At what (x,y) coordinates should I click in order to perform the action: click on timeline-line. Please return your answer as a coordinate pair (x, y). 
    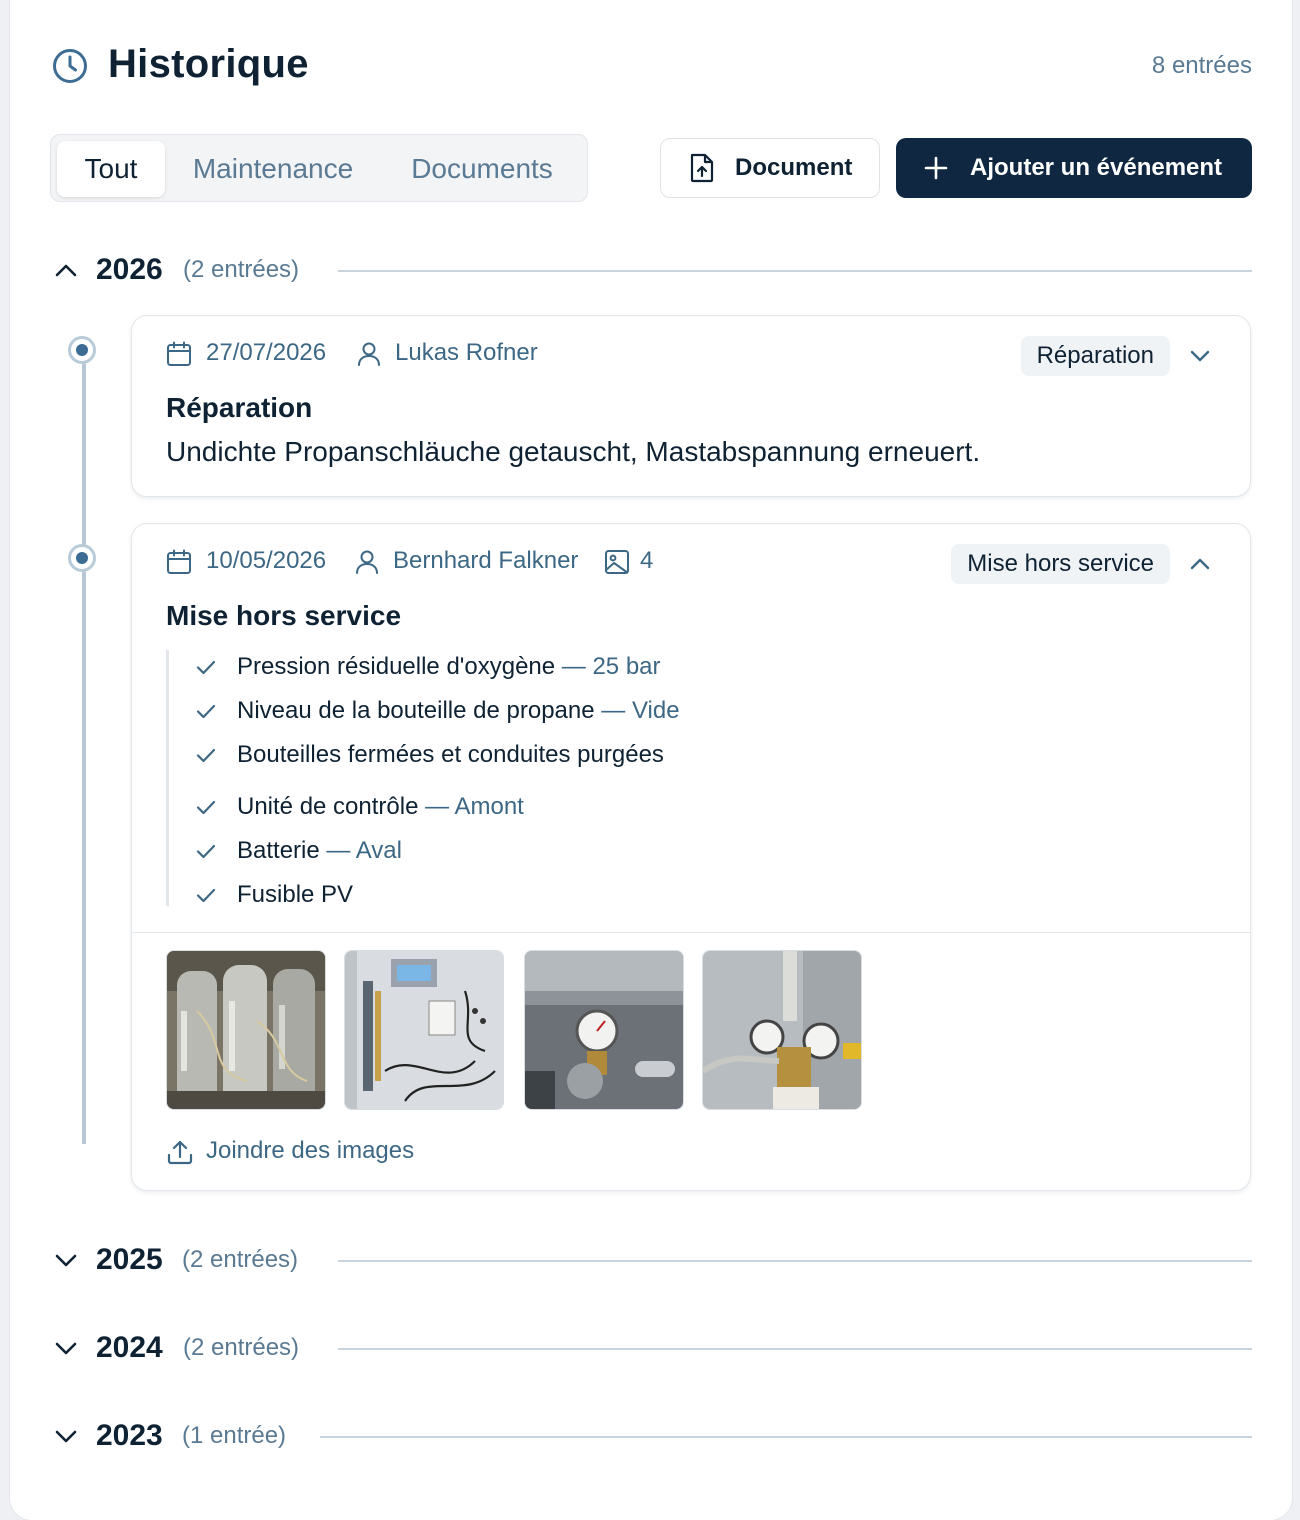
    Looking at the image, I should click on (84, 747).